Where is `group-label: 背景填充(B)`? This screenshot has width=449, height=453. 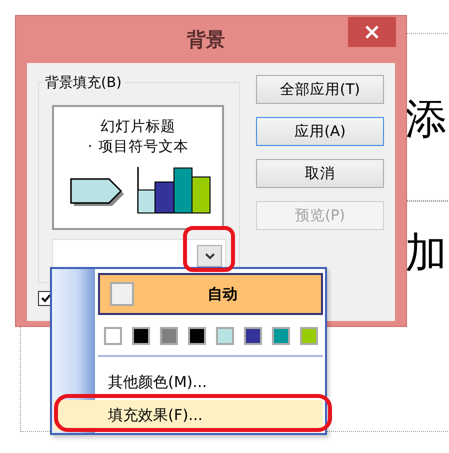
group-label: 背景填充(B) is located at coordinates (83, 83).